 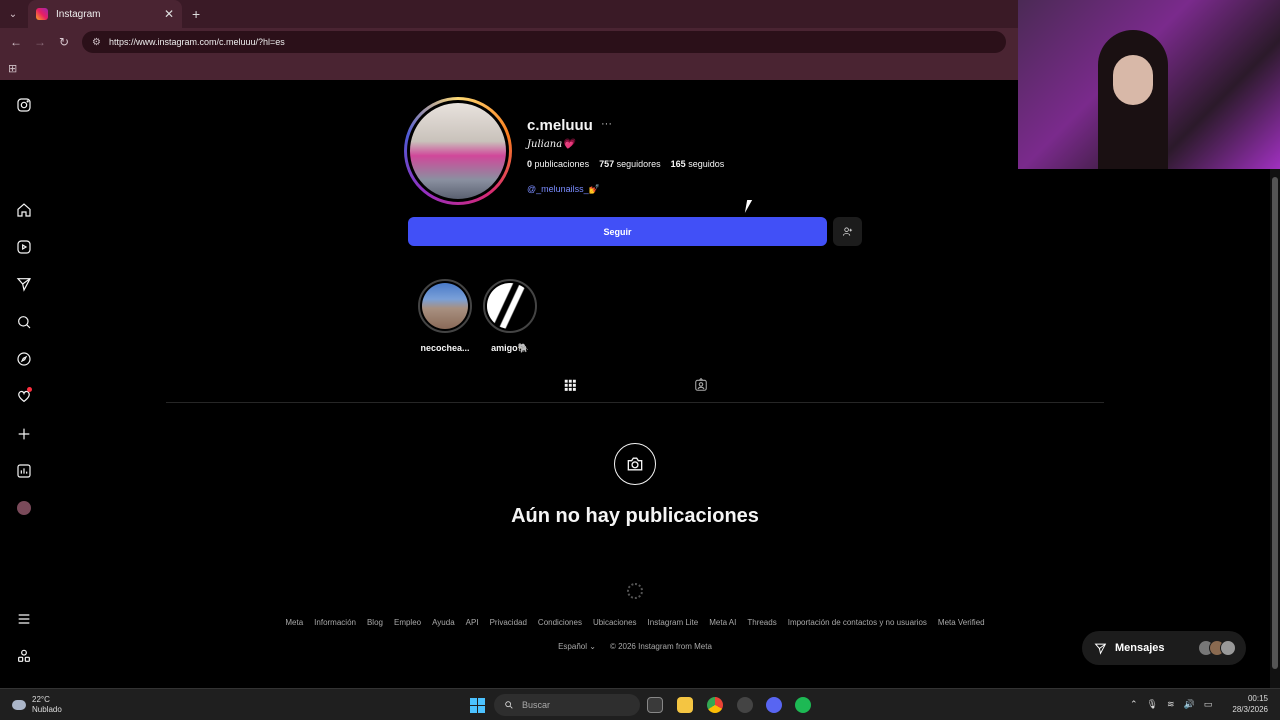 I want to click on add-person-icon, so click(x=848, y=231).